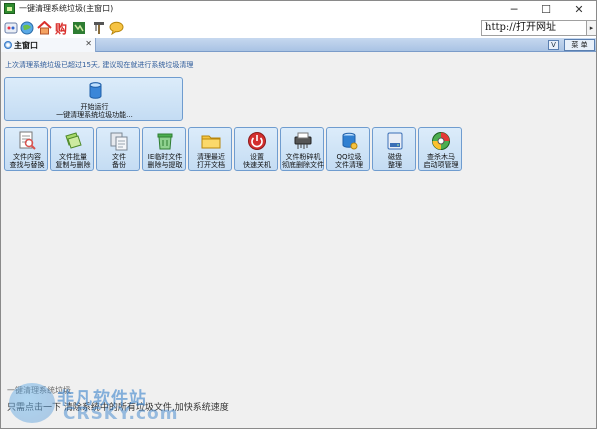 The height and width of the screenshot is (429, 597). I want to click on tile-label: QQ垃圾, so click(349, 157).